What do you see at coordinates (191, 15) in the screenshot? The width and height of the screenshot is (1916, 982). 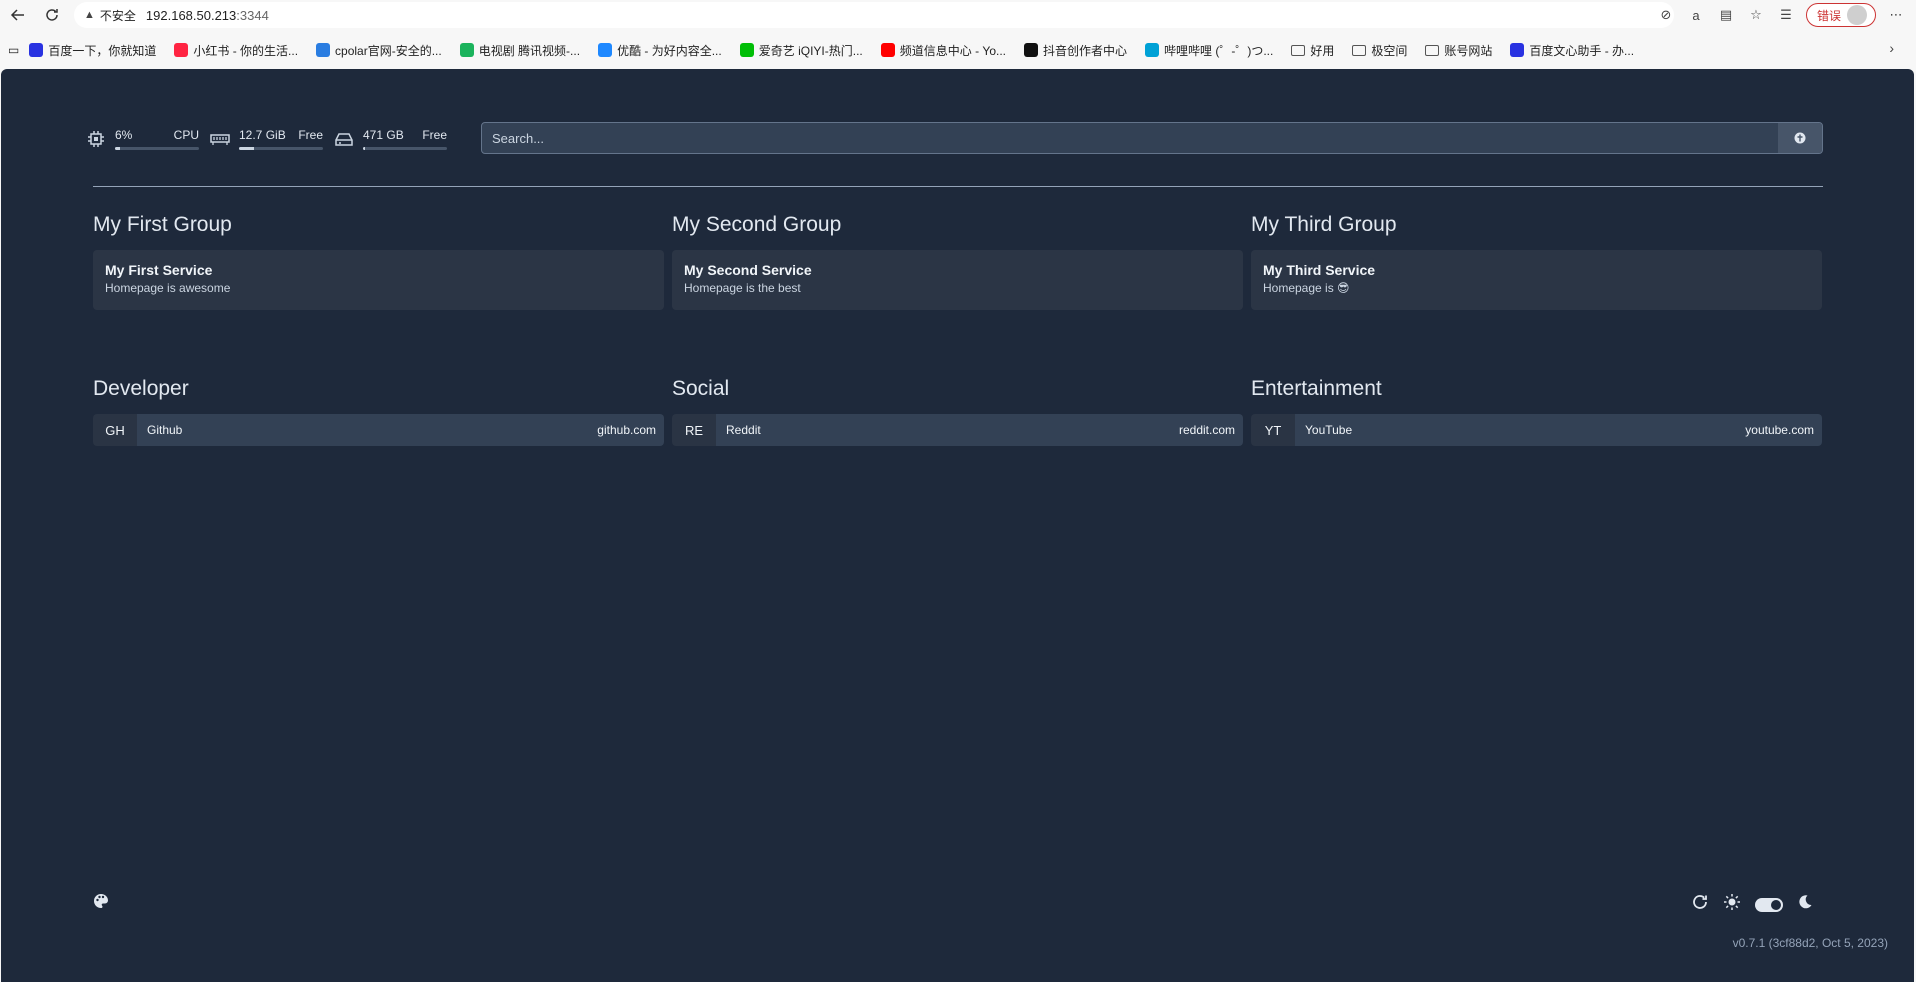 I see `url-host: 192.168.50.213` at bounding box center [191, 15].